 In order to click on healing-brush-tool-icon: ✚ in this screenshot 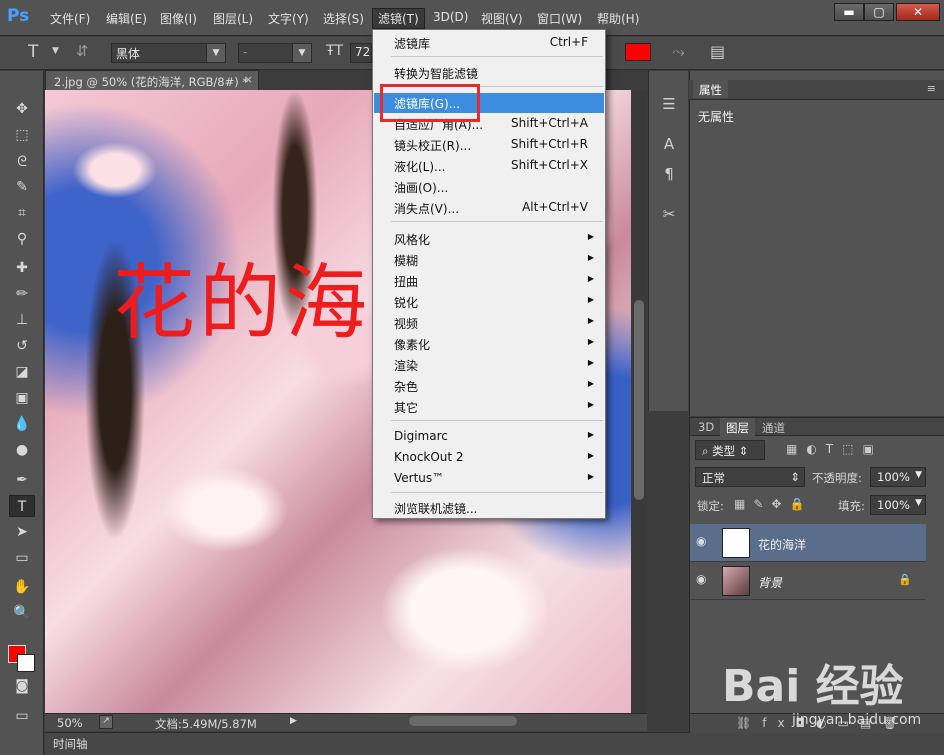, I will do `click(22, 268)`.